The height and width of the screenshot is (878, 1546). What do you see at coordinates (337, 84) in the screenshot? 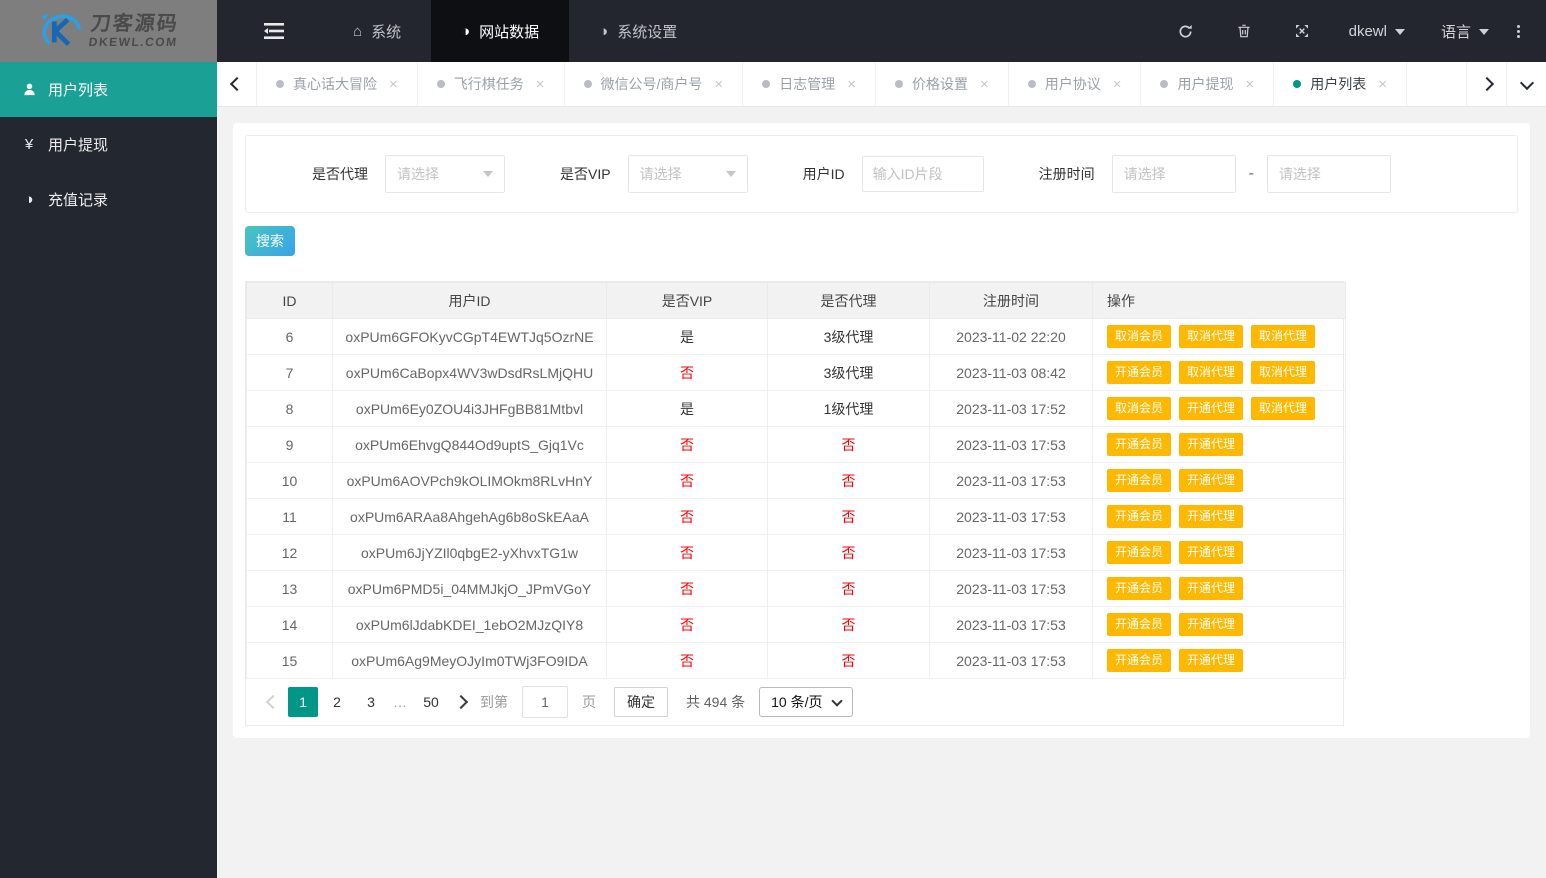
I see `tab-1: 真心话大冒险 ×` at bounding box center [337, 84].